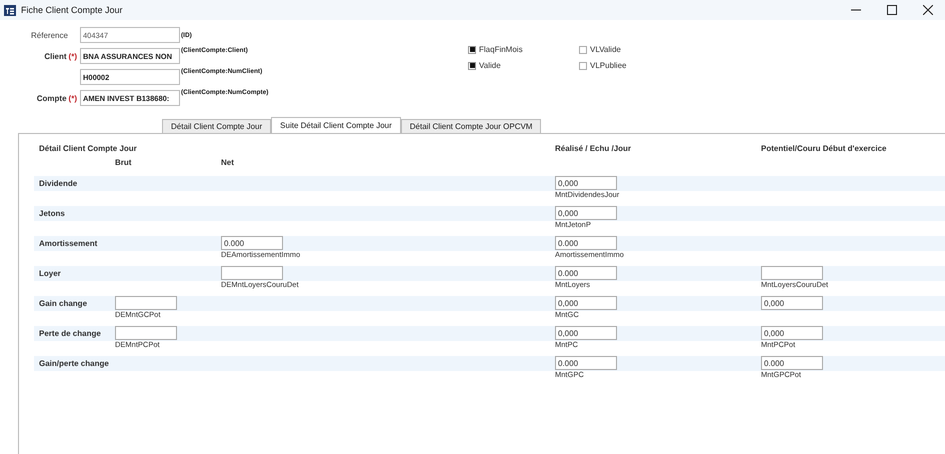 The image size is (945, 454). Describe the element at coordinates (928, 10) in the screenshot. I see `close-icon` at that location.